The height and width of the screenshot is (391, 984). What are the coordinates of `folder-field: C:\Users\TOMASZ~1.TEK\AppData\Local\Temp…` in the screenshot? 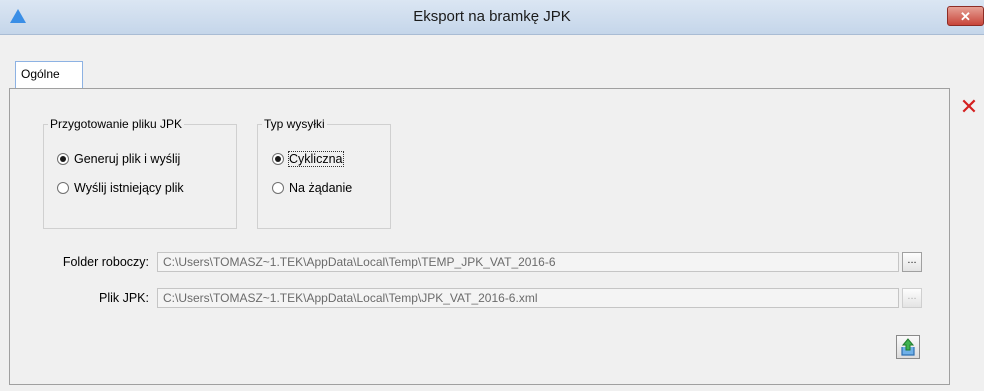 It's located at (528, 262).